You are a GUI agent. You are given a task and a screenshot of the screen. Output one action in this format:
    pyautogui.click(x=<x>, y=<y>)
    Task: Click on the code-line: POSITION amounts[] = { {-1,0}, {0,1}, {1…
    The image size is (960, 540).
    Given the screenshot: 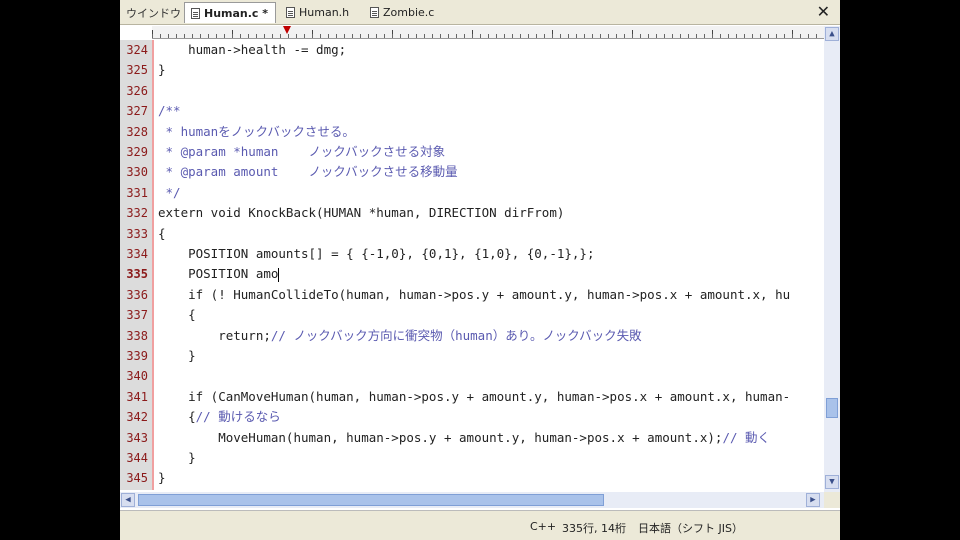 What is the action you would take?
    pyautogui.click(x=376, y=254)
    